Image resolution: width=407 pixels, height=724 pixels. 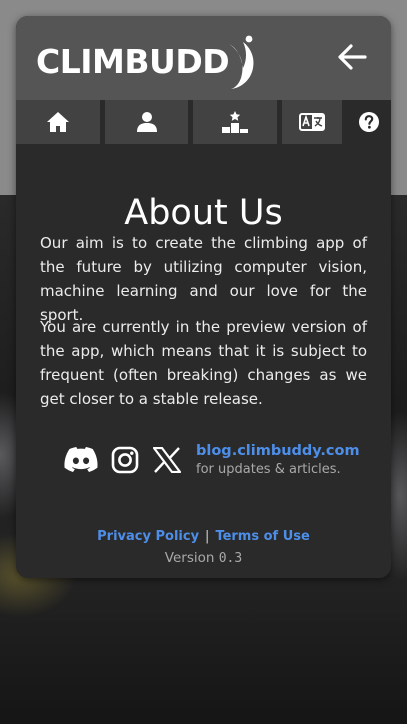 I want to click on tab-profile, so click(x=146, y=122).